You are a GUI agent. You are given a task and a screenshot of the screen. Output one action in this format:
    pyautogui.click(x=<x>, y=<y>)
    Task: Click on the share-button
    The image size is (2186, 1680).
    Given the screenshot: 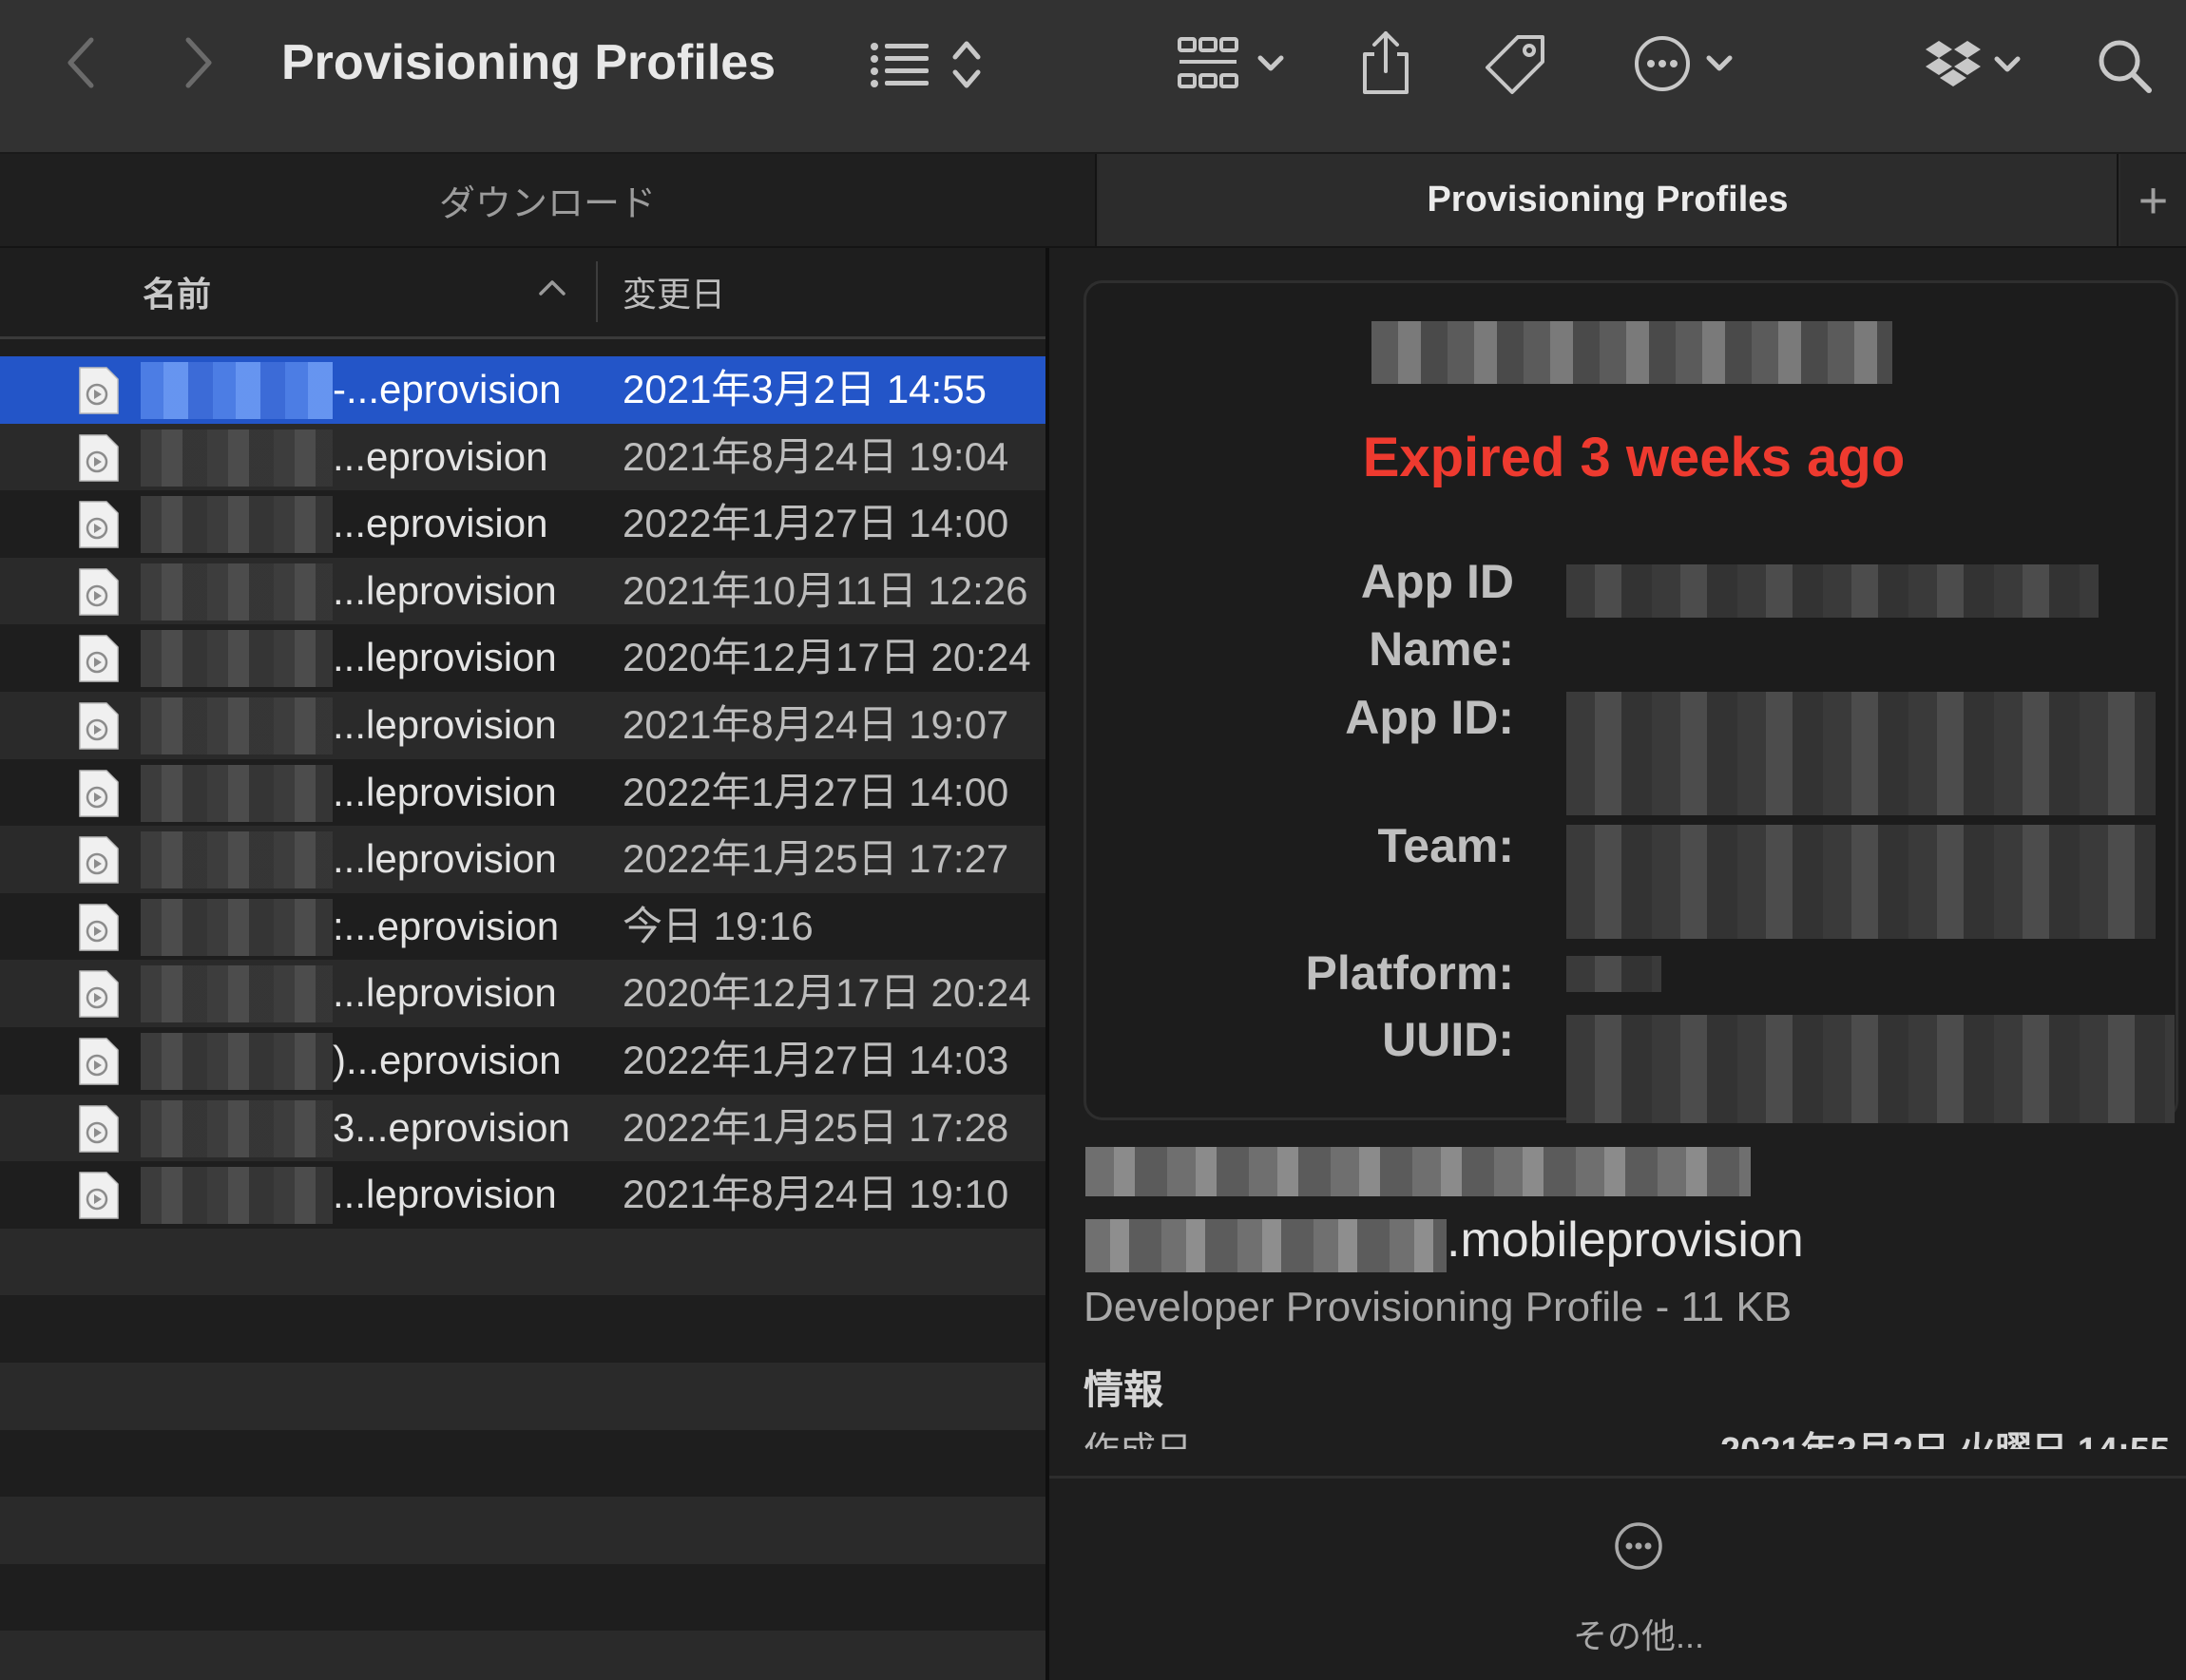 What is the action you would take?
    pyautogui.click(x=1385, y=63)
    